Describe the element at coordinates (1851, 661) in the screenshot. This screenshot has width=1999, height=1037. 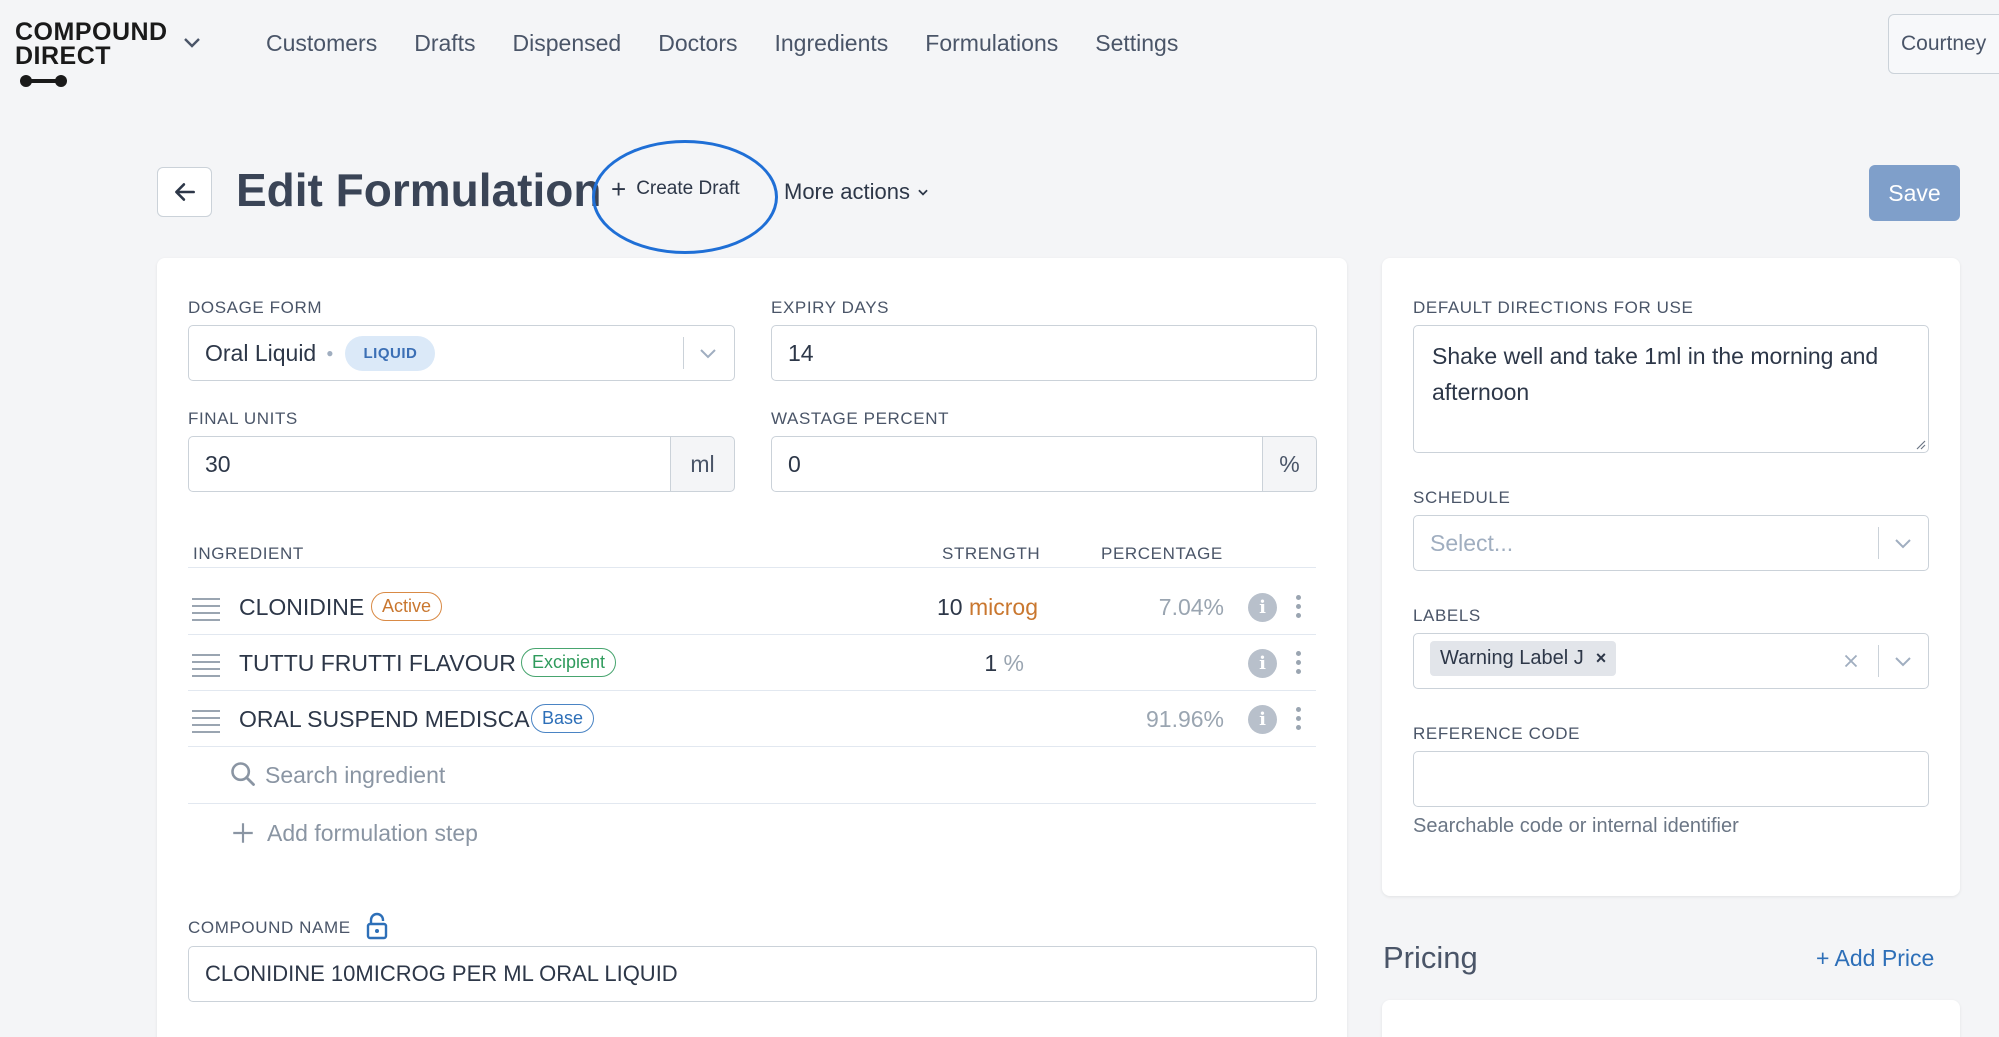
I see `clear-icon` at that location.